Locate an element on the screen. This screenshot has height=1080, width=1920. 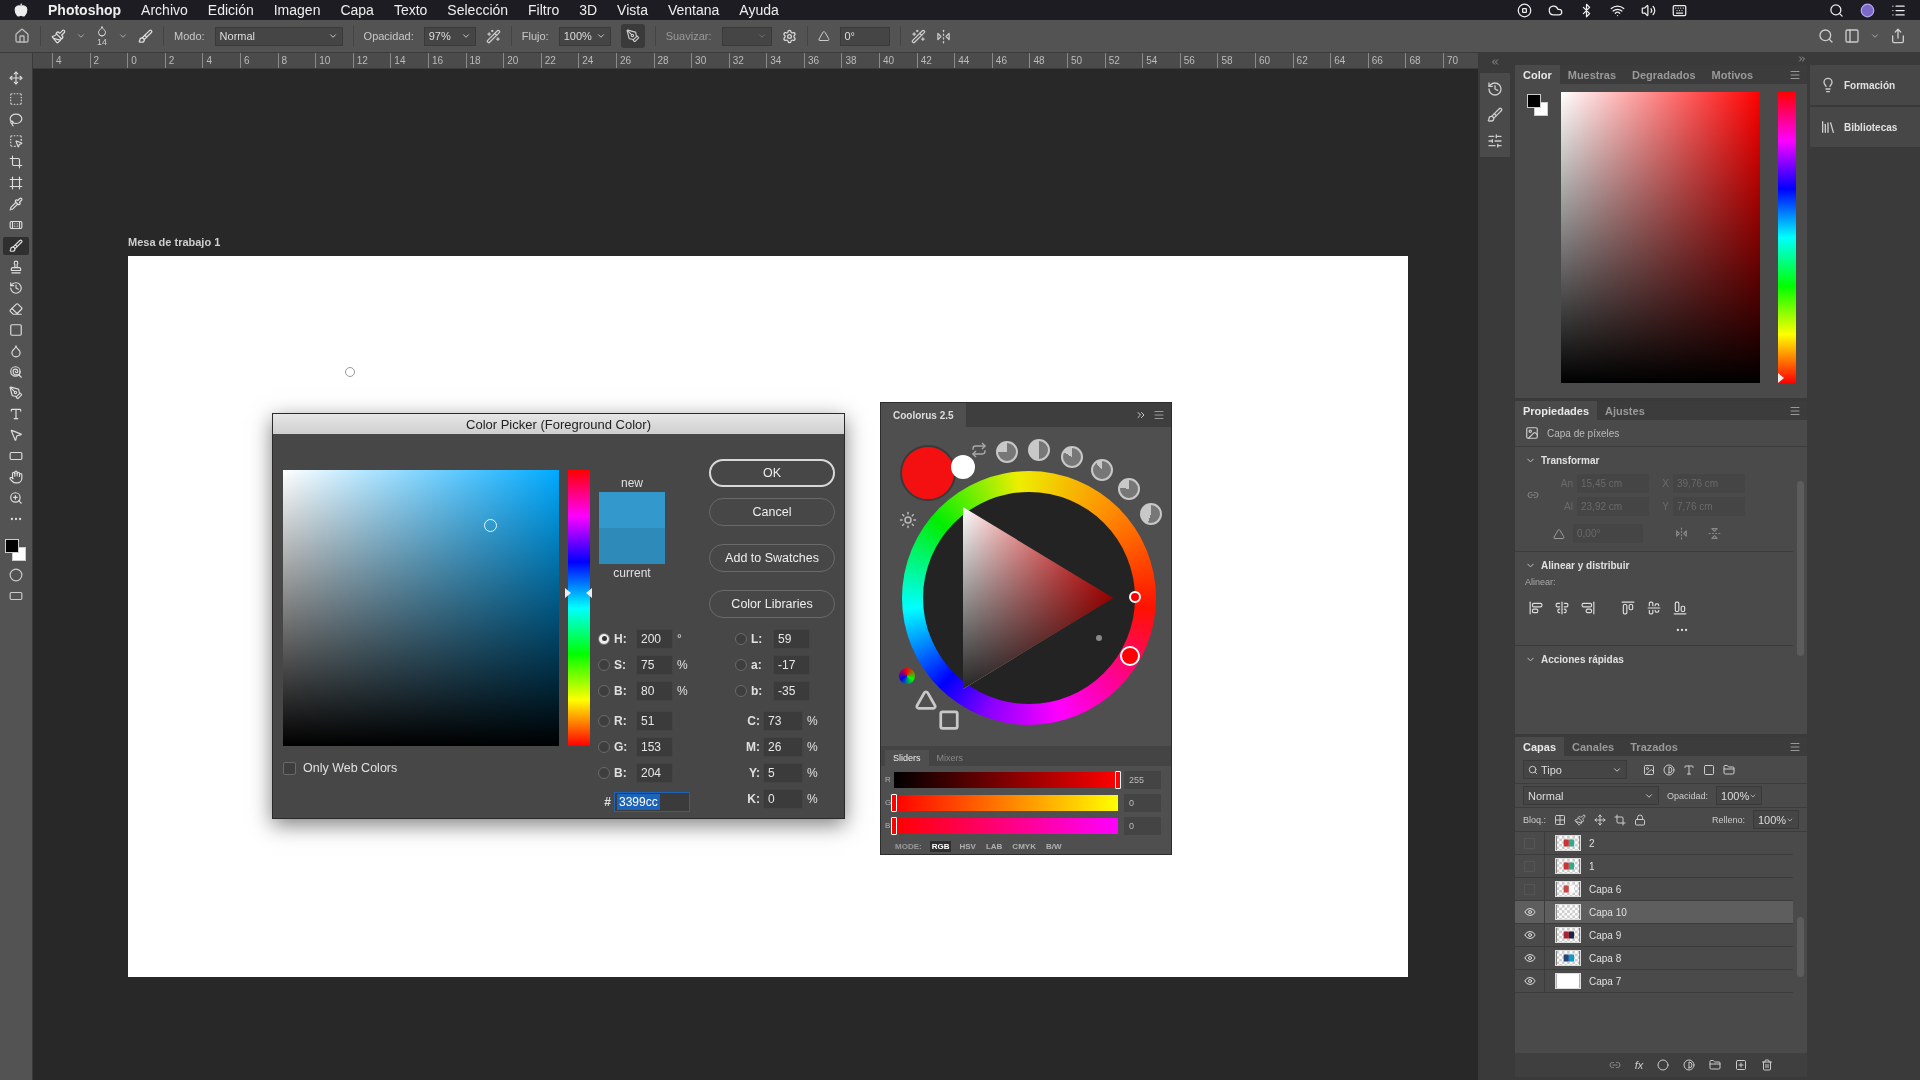
opacity-select: 97% is located at coordinates (449, 36).